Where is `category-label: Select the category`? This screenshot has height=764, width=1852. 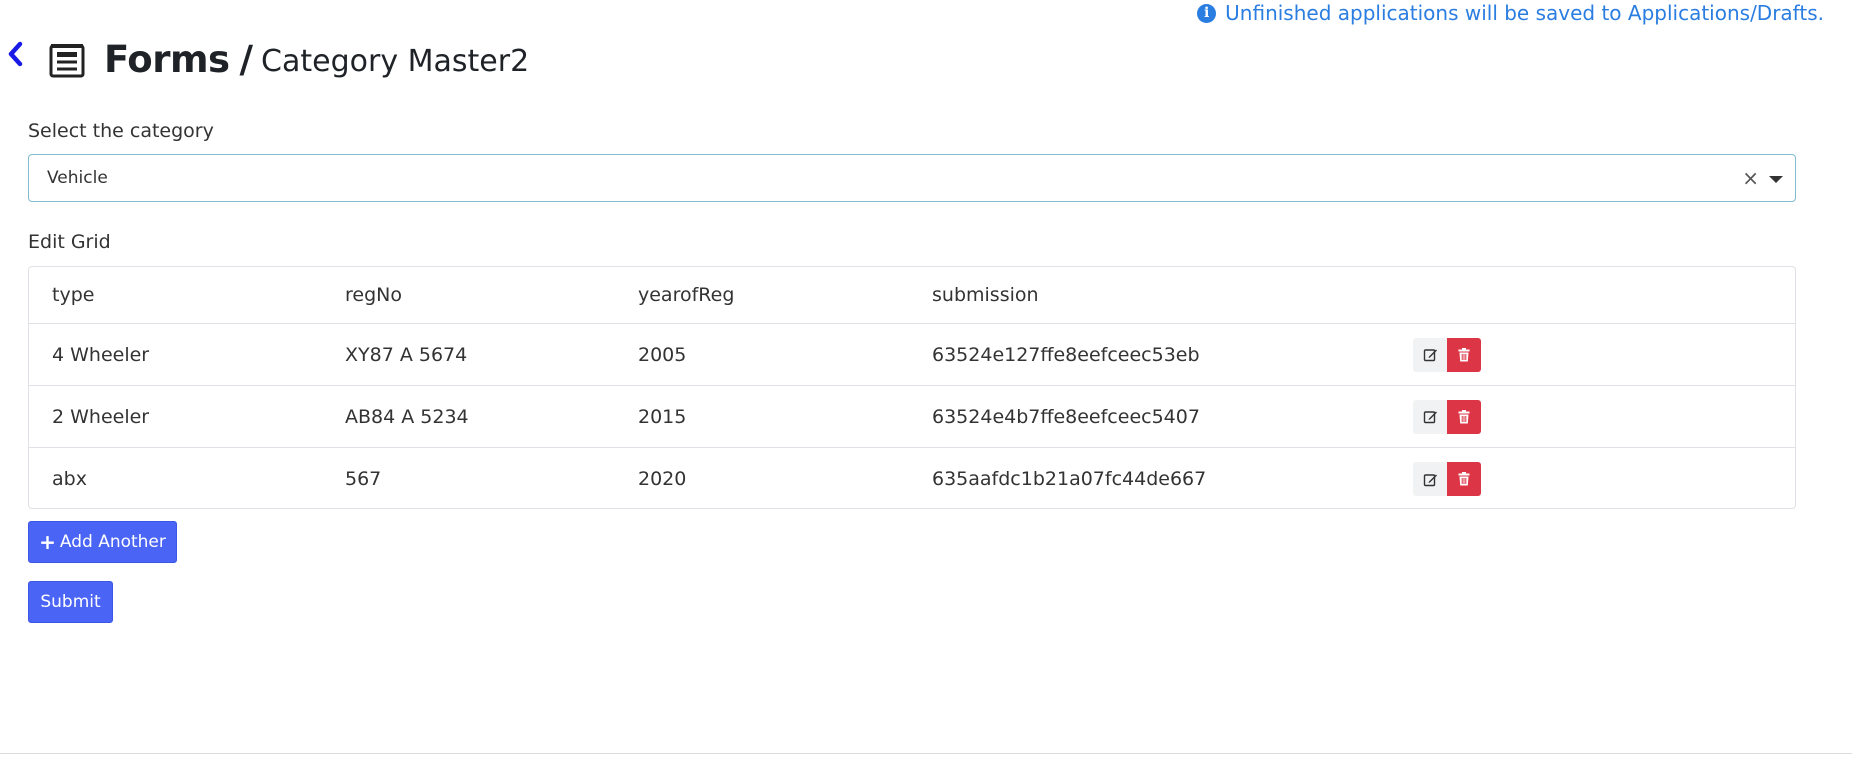
category-label: Select the category is located at coordinates (121, 131).